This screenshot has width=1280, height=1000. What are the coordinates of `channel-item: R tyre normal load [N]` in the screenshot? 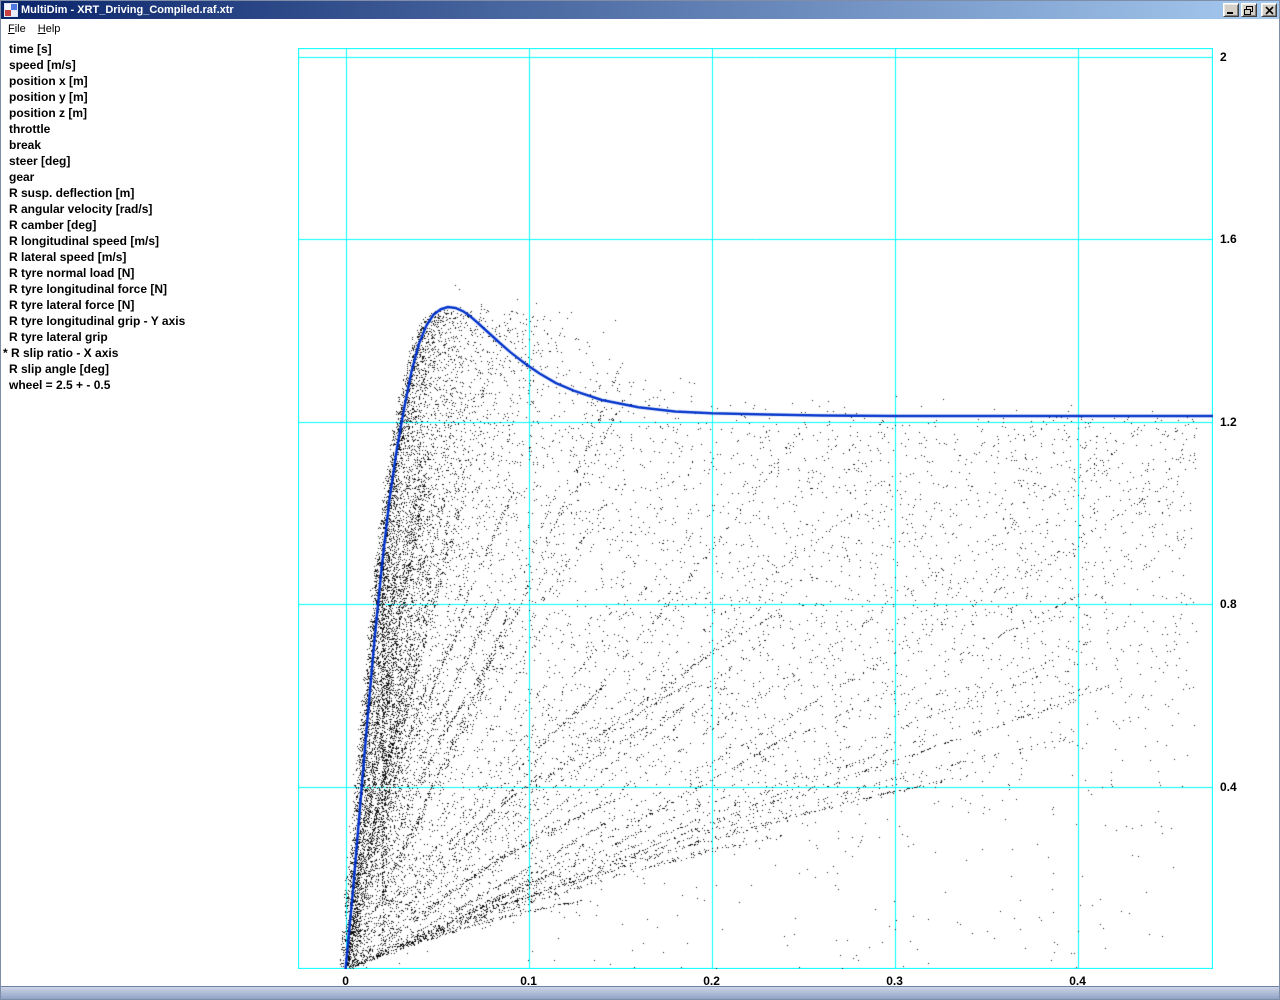 It's located at (149, 273).